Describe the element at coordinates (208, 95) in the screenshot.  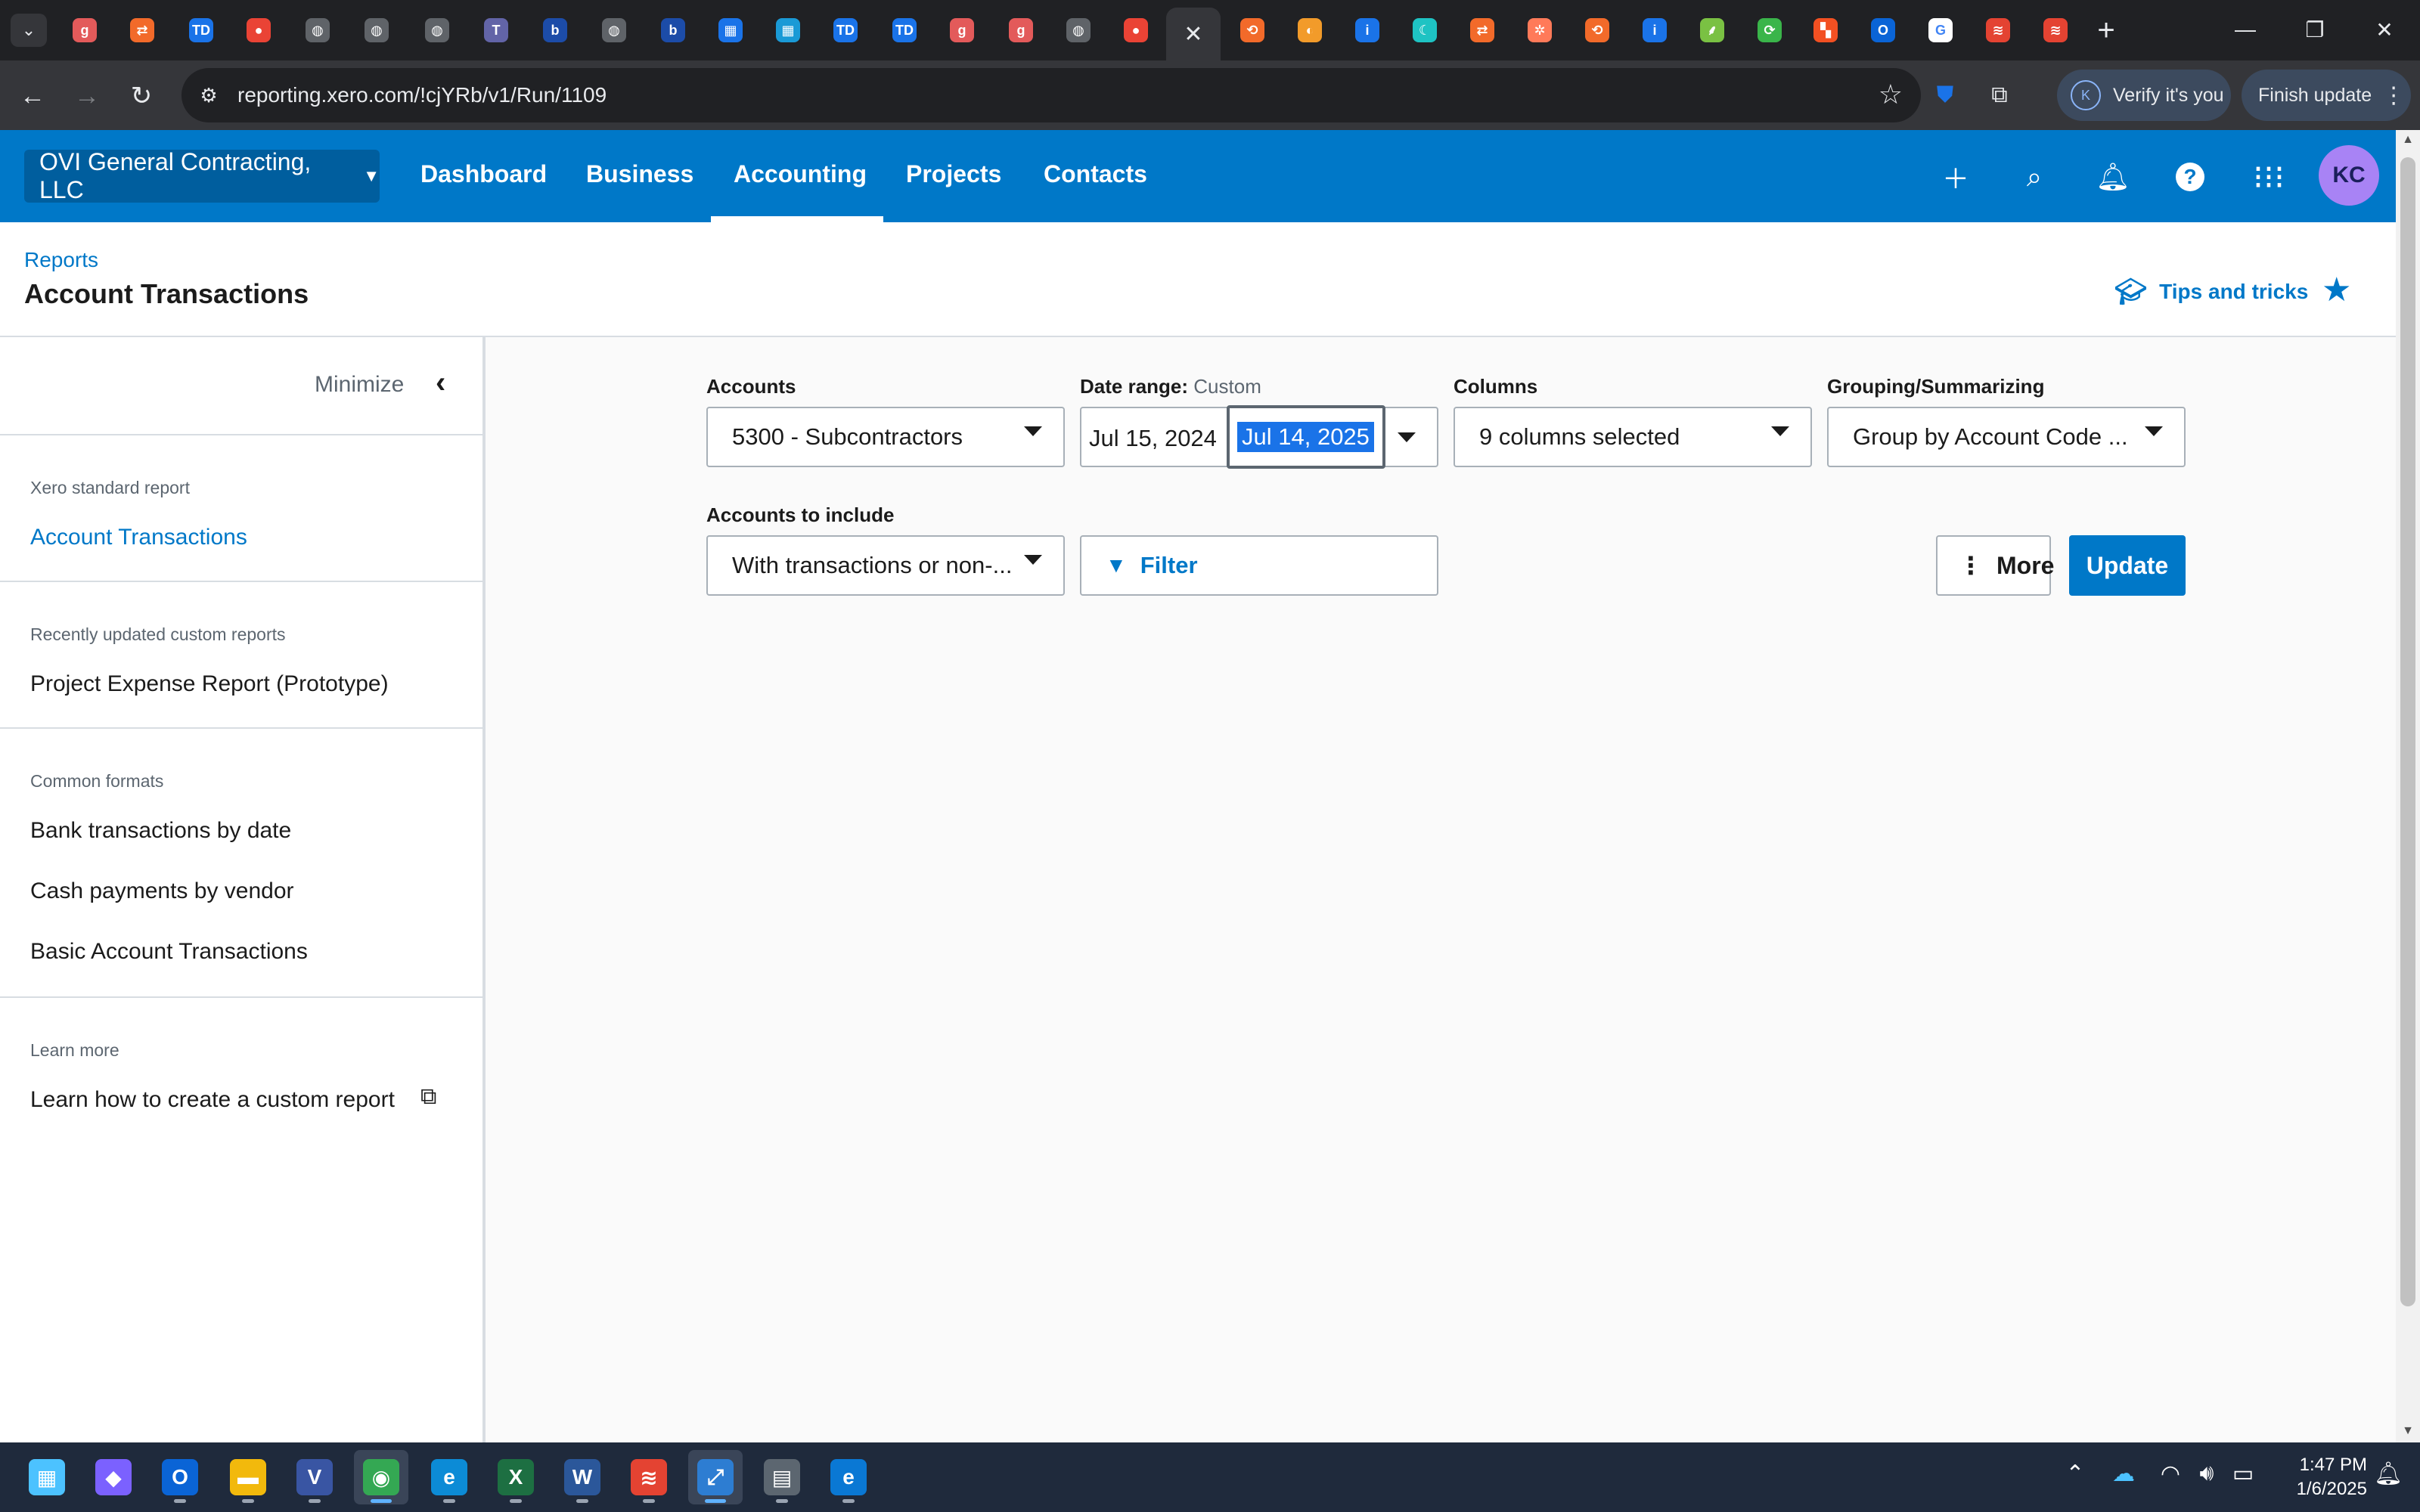
I see `site-settings-icon: ⚙` at that location.